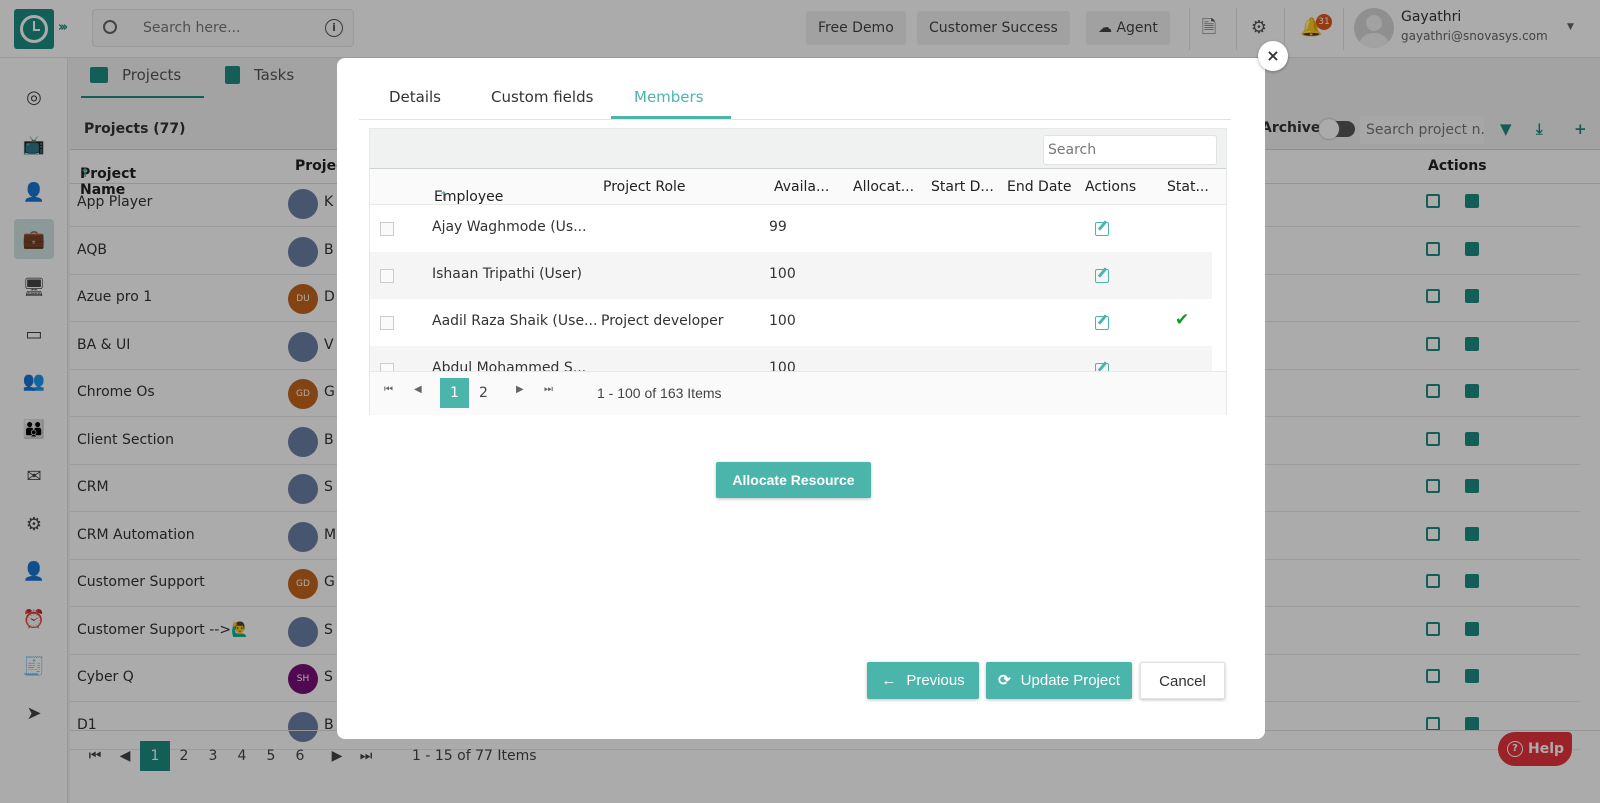  I want to click on modal-tabs: Details Custom fields Members, so click(795, 89).